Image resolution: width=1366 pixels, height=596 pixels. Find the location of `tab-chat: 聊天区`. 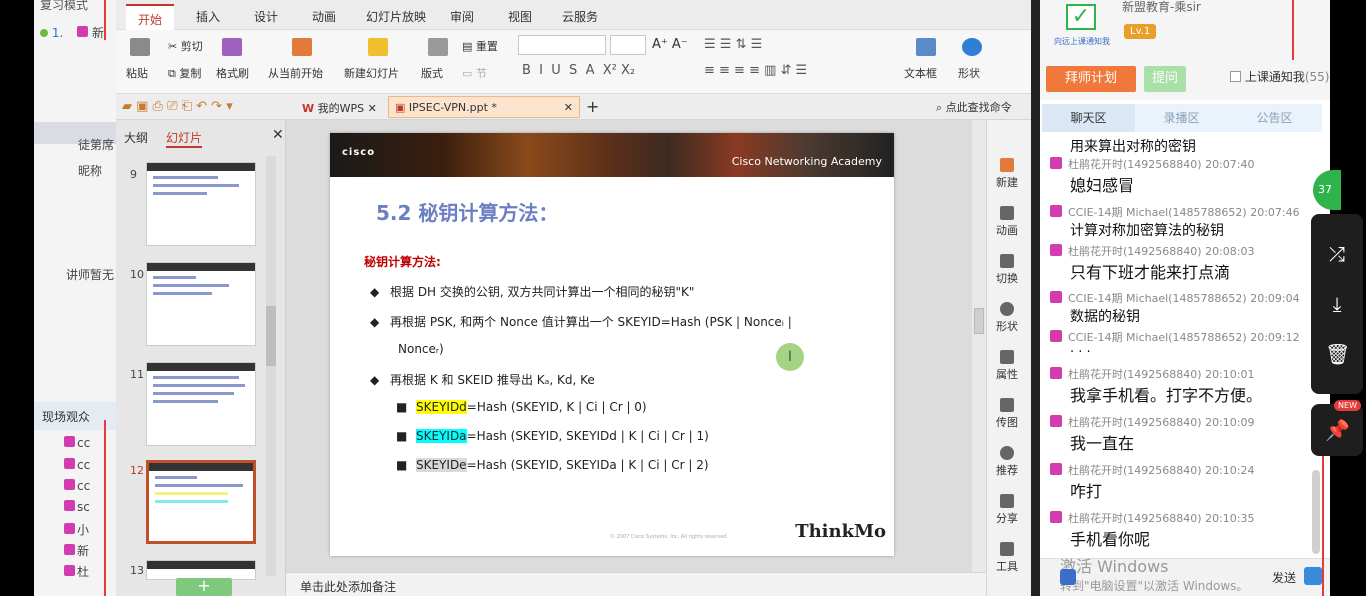

tab-chat: 聊天区 is located at coordinates (1088, 118).